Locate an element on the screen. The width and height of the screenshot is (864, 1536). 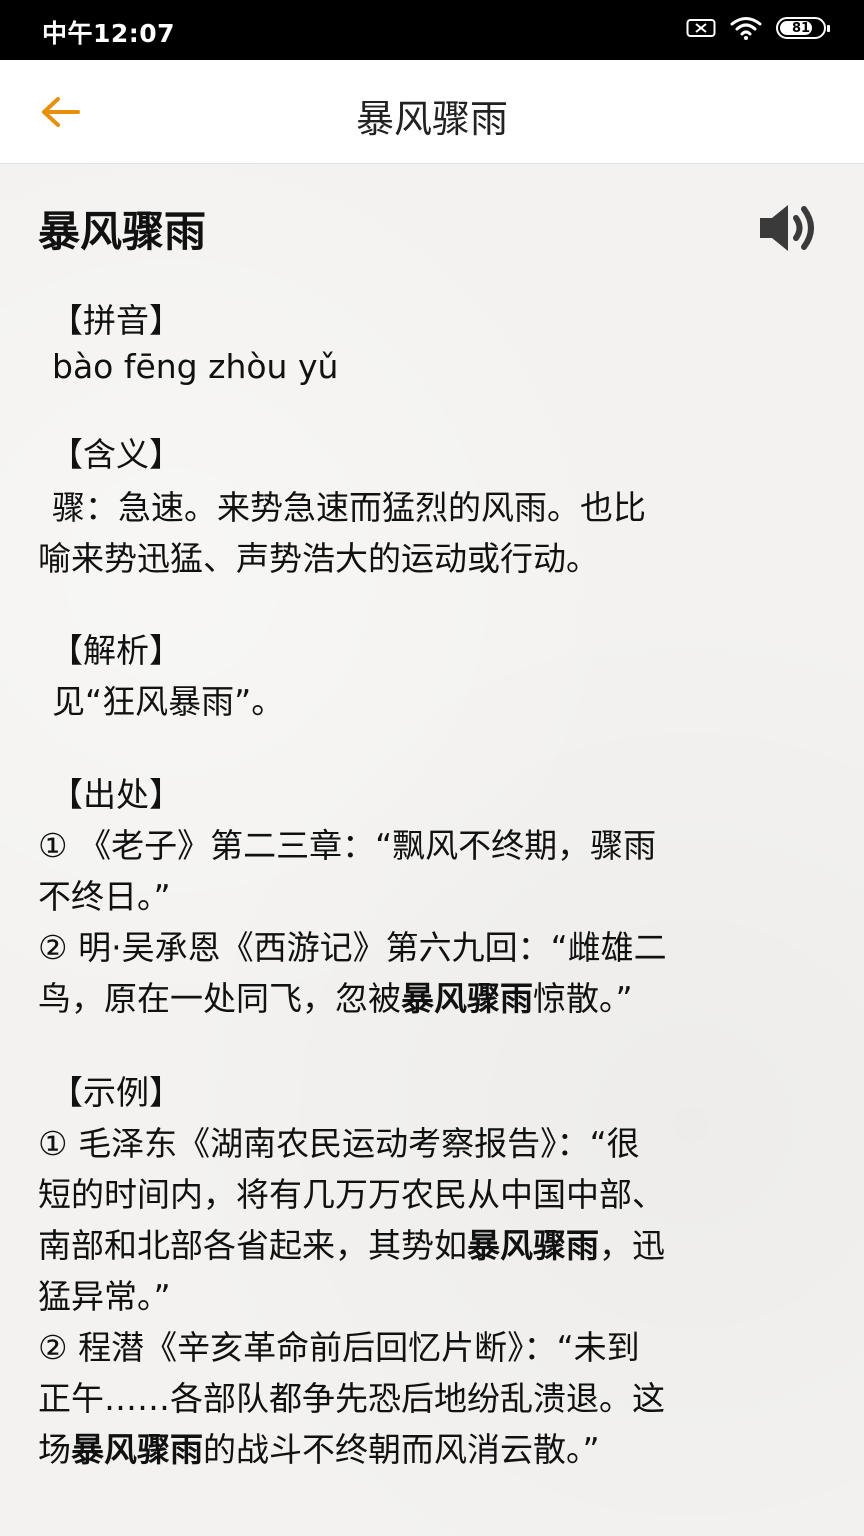
example-line: ① 毛泽东《湖南农民运动考察报告》：“很 is located at coordinates (339, 1143).